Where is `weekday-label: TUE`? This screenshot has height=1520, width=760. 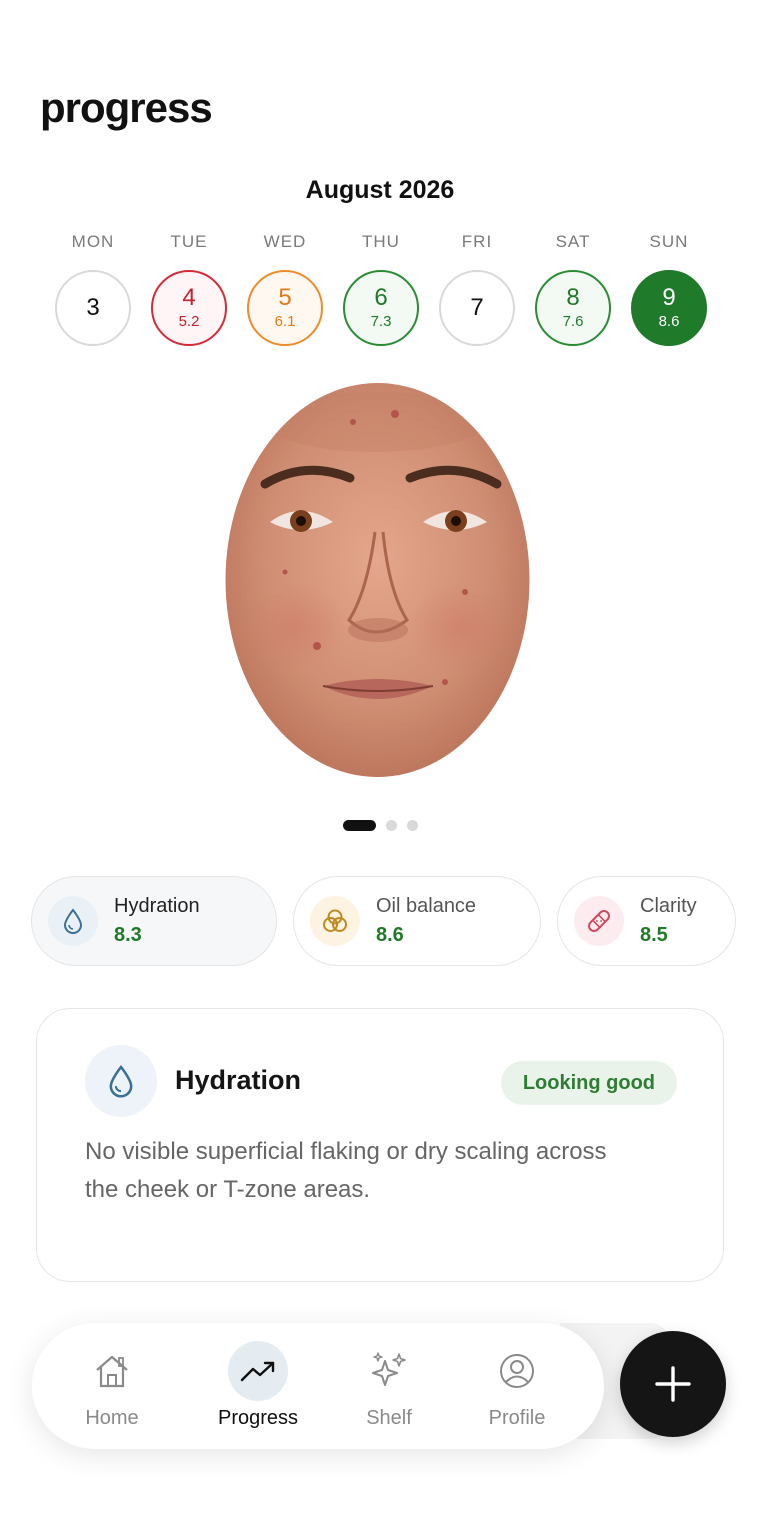 weekday-label: TUE is located at coordinates (189, 241).